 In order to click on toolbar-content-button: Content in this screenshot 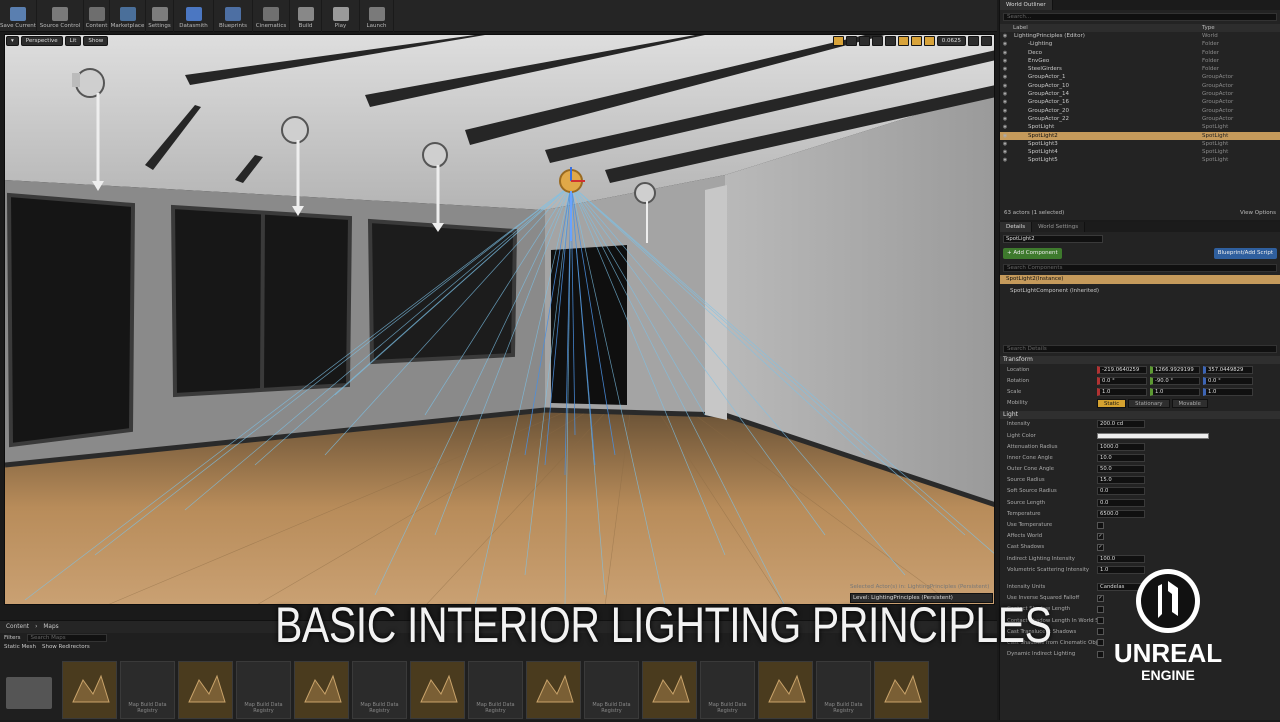, I will do `click(97, 16)`.